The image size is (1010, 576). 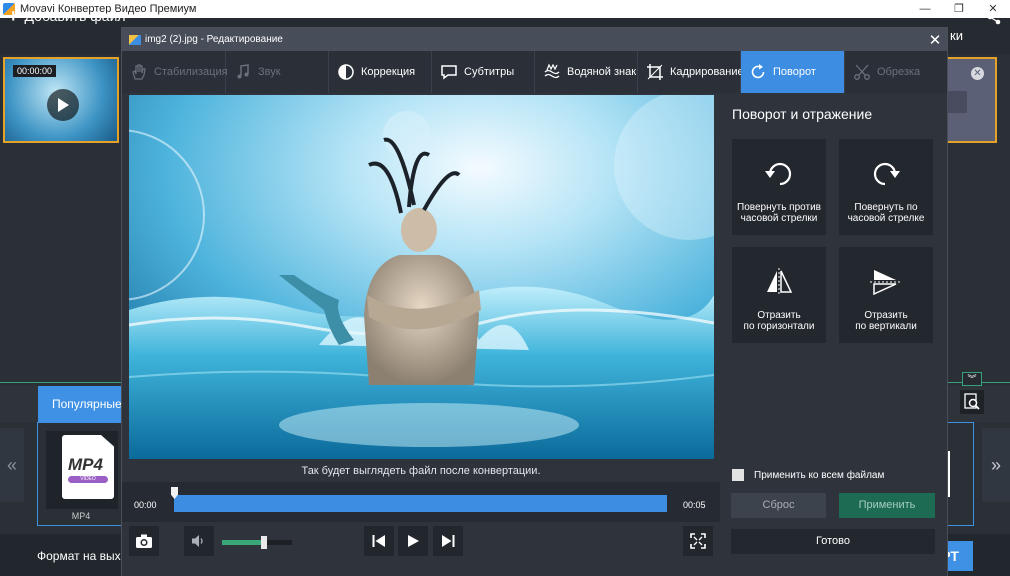 I want to click on timeline-track, so click(x=420, y=503).